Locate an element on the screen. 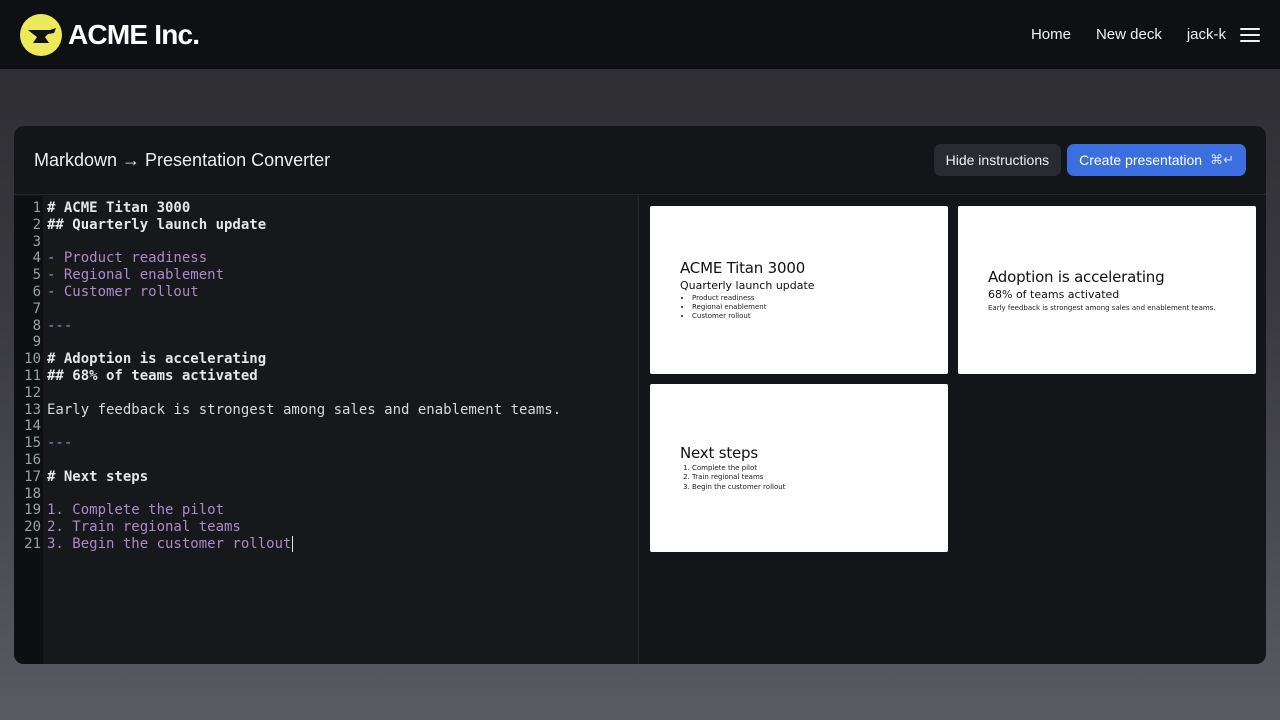  slide-numbered-item: Train regional teams is located at coordinates (820, 477).